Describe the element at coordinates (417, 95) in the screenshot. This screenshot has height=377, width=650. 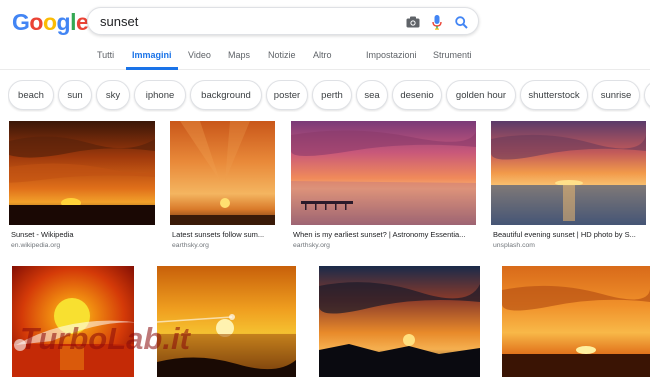
I see `chip: desenio` at that location.